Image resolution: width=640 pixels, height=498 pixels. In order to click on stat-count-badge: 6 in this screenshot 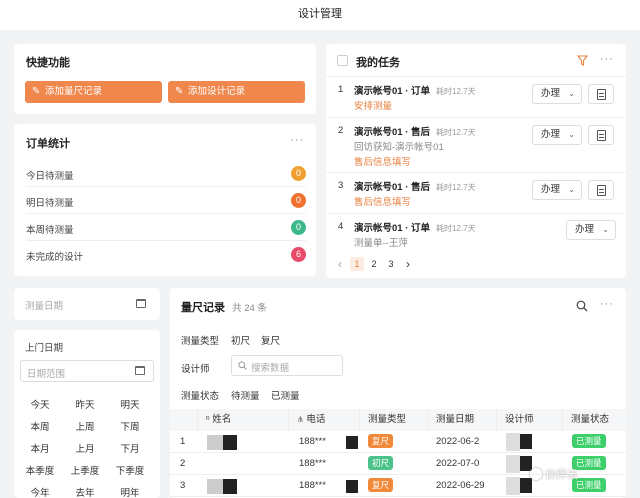, I will do `click(298, 254)`.